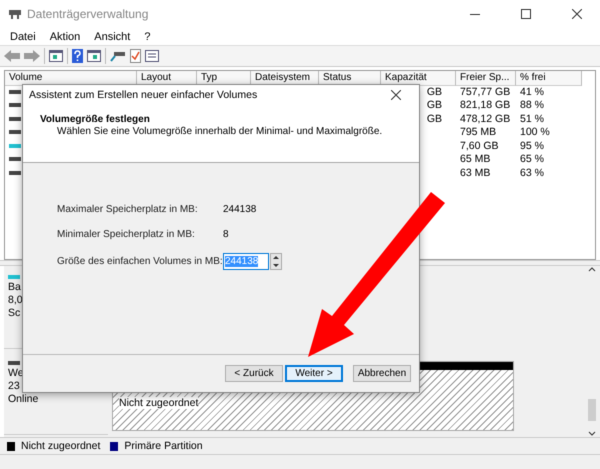 This screenshot has width=600, height=469. Describe the element at coordinates (126, 234) in the screenshot. I see `field-label: Minimaler Speicherplatz in MB:` at that location.